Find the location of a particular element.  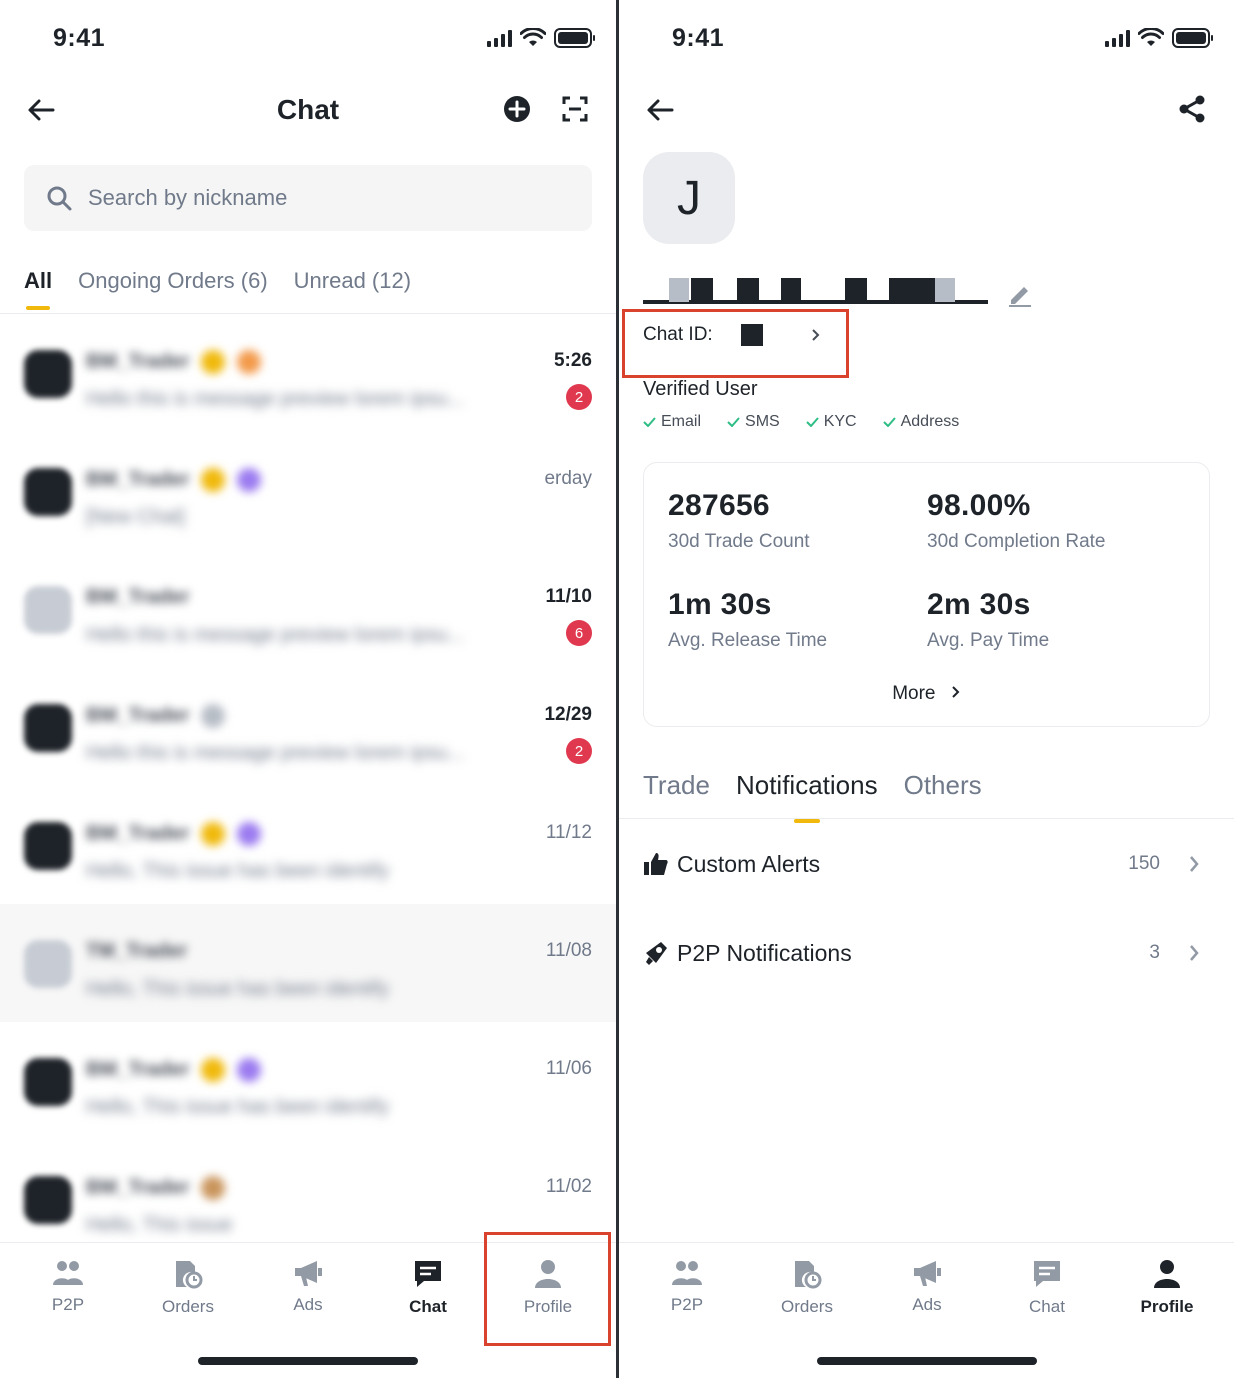

scan-icon is located at coordinates (575, 109).